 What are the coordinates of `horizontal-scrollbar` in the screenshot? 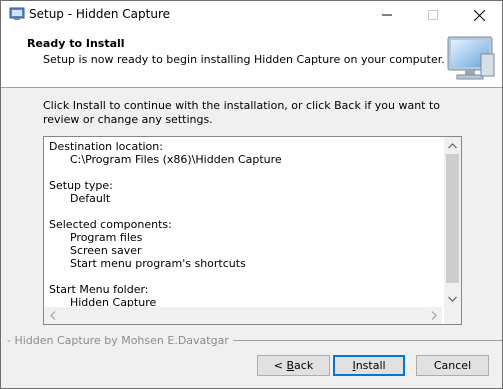 It's located at (243, 315).